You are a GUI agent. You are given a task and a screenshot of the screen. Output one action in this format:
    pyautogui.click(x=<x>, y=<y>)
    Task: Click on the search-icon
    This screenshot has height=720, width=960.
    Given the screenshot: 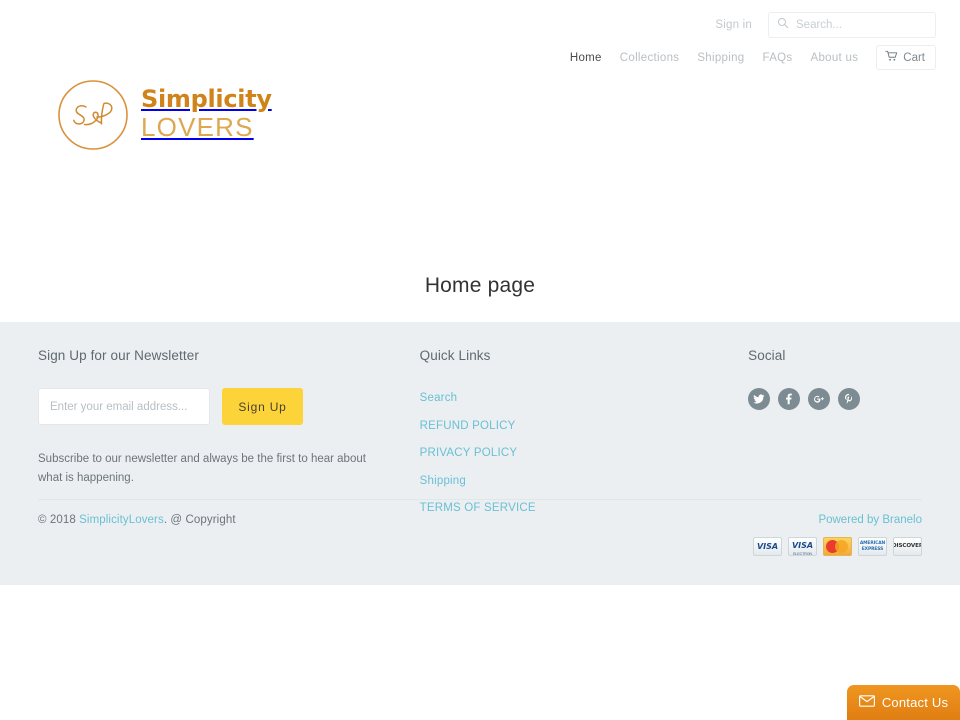 What is the action you would take?
    pyautogui.click(x=783, y=25)
    